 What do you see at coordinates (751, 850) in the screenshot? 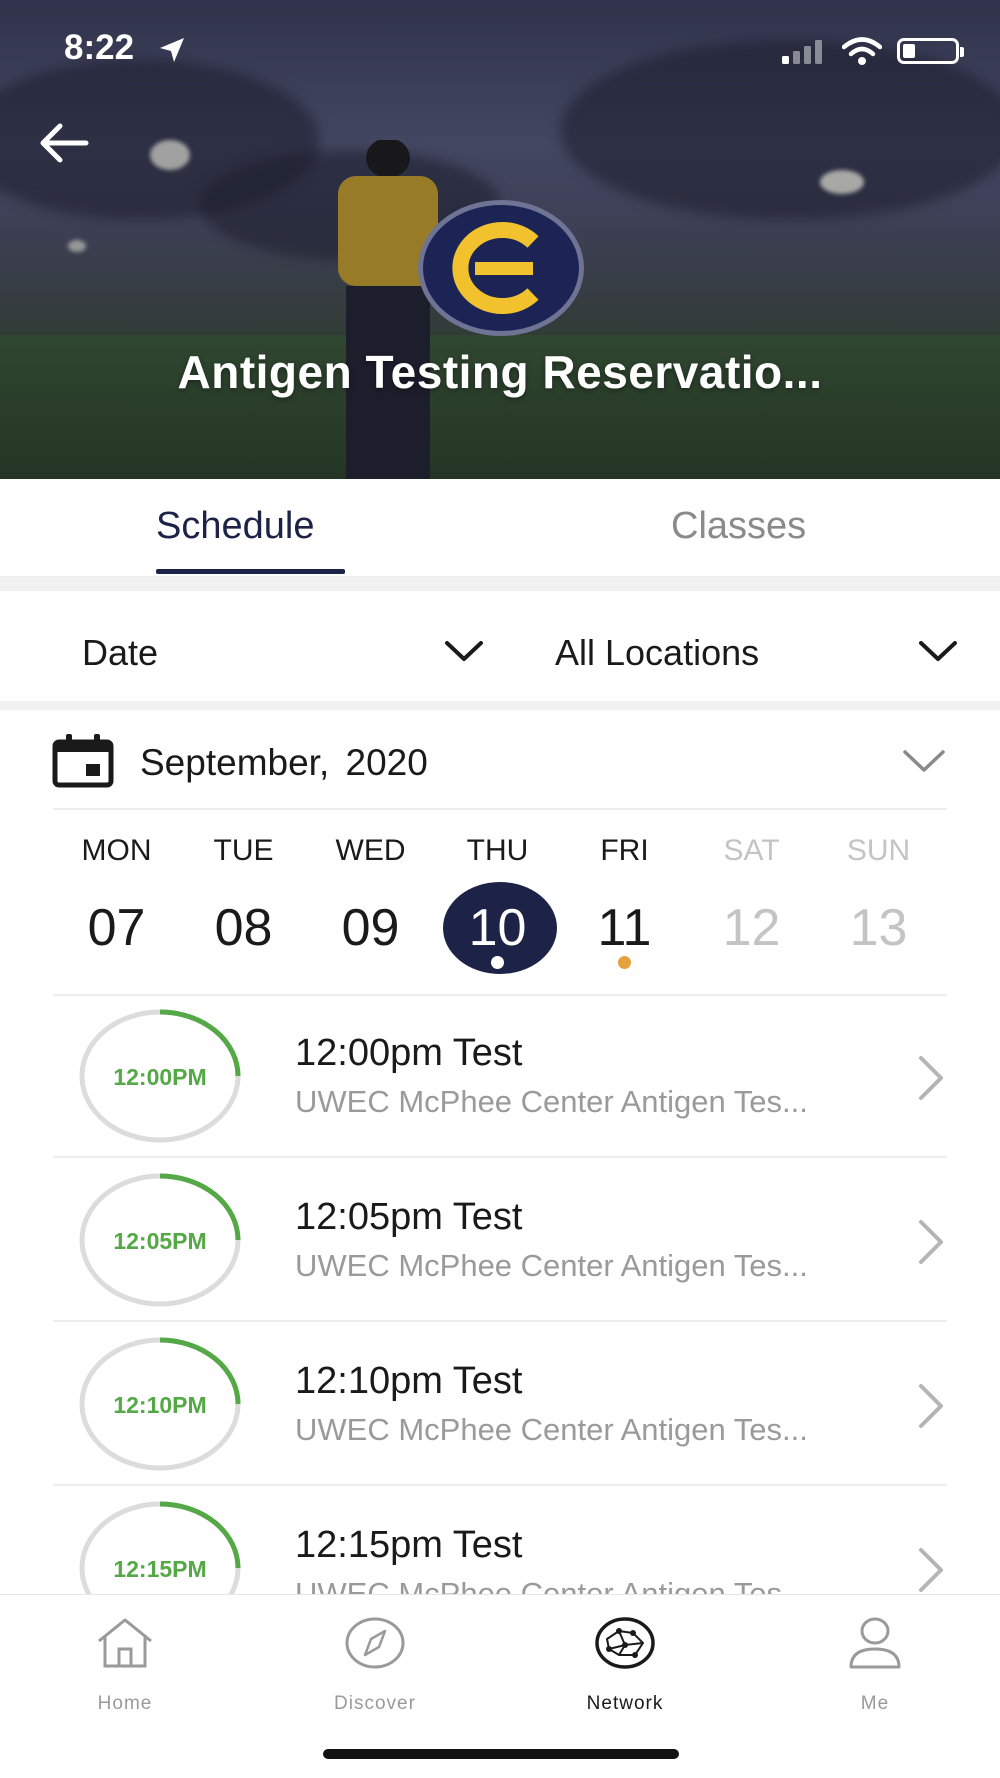
I see `day-of-week-label: SAT` at bounding box center [751, 850].